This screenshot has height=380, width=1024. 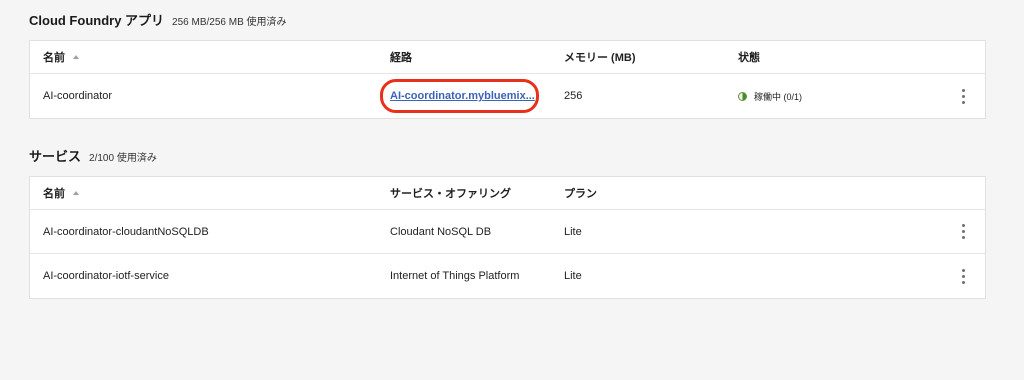 I want to click on app-status-text: 稼働中 (0/1), so click(x=778, y=96).